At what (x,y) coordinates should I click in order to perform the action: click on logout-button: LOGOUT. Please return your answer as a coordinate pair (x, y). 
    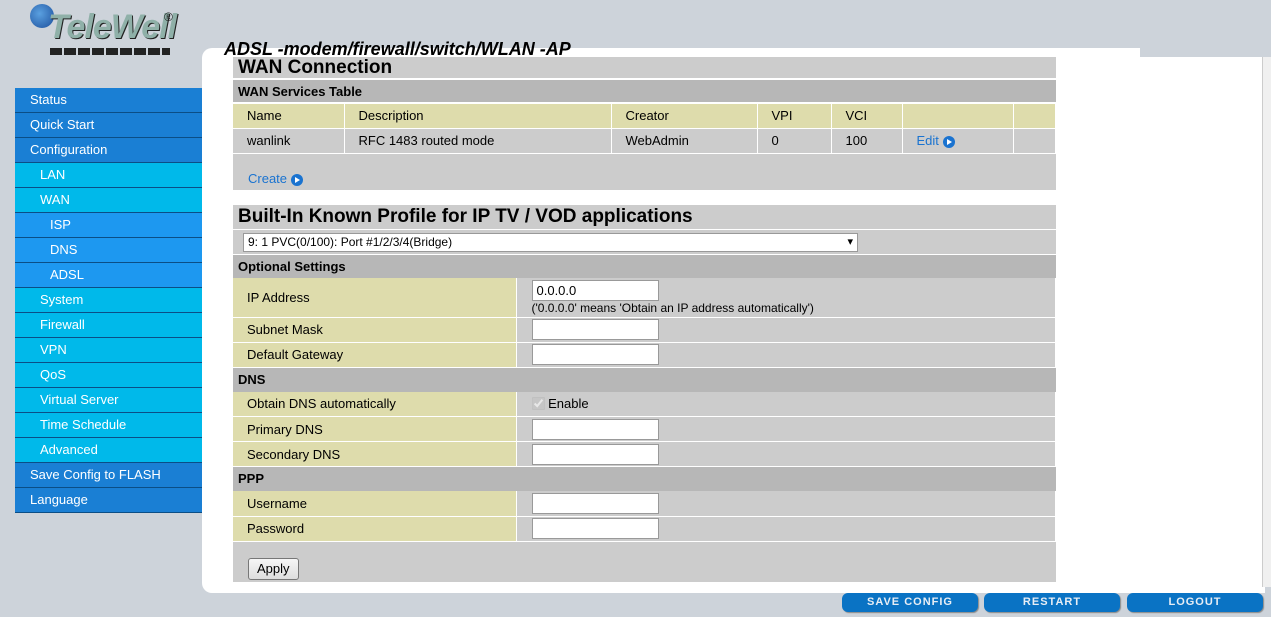
    Looking at the image, I should click on (1195, 602).